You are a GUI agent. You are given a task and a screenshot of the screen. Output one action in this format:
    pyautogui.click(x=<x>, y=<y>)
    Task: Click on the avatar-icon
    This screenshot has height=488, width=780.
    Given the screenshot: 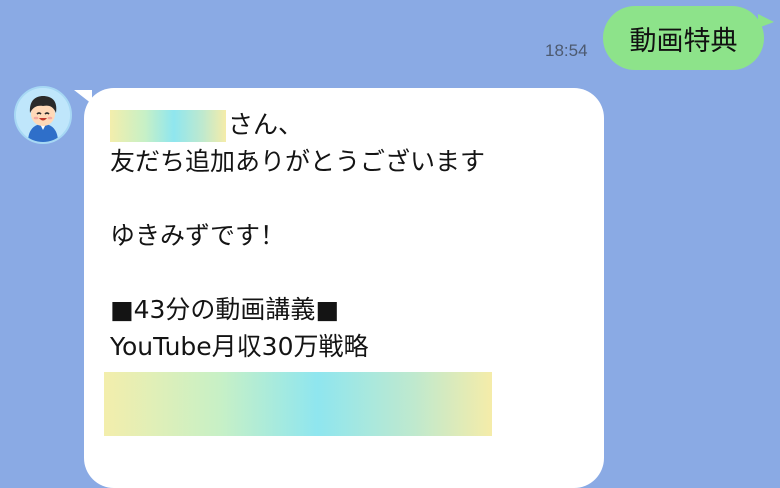 What is the action you would take?
    pyautogui.click(x=43, y=115)
    